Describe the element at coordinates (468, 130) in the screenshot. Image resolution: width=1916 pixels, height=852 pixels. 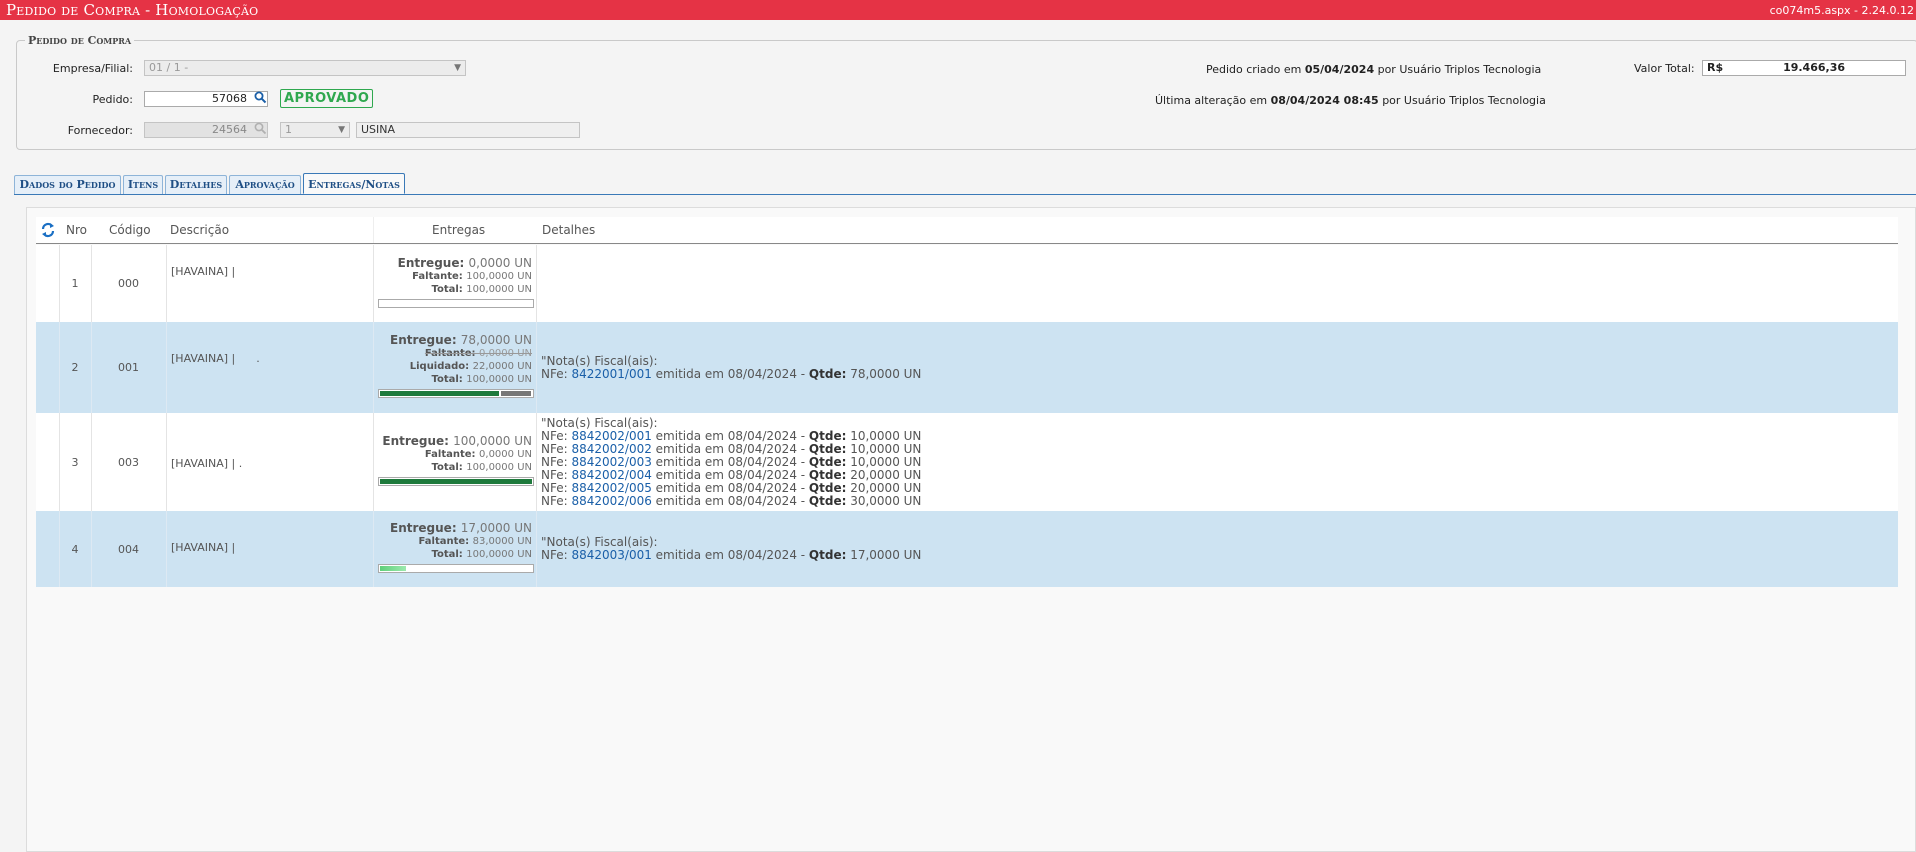
I see `fornecedor-name-field: USINA` at that location.